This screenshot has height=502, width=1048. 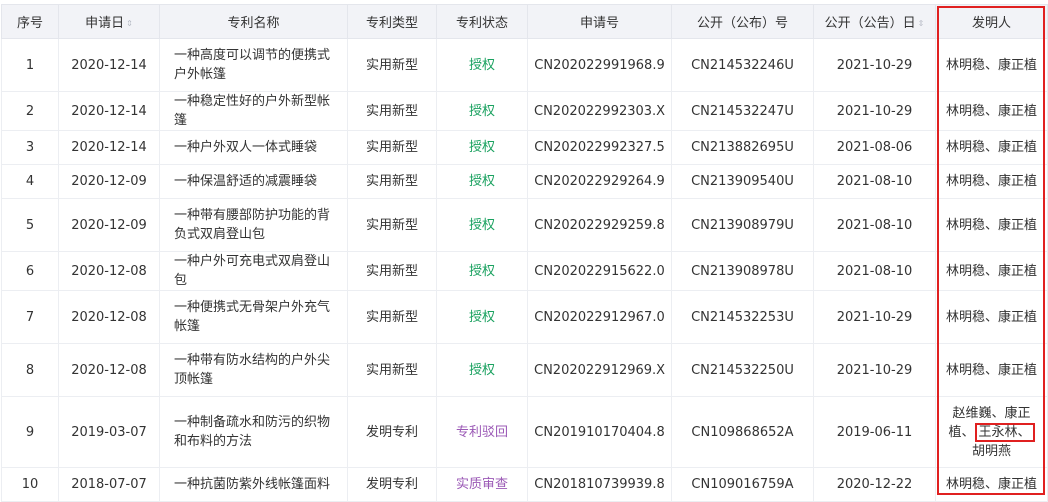 I want to click on cell-app: CN202022912969.X, so click(x=599, y=370).